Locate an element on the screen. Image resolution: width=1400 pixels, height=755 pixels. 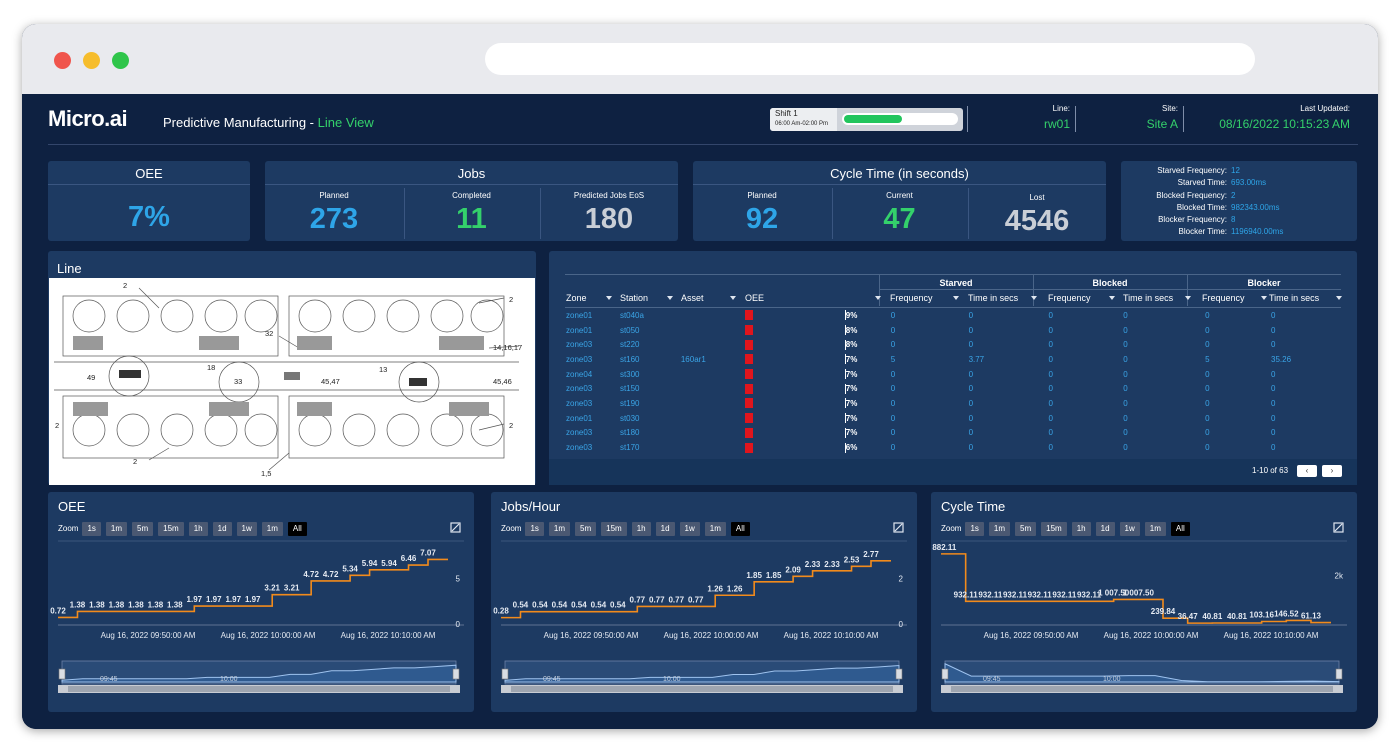
col-oee-header: OEE is located at coordinates (754, 298).